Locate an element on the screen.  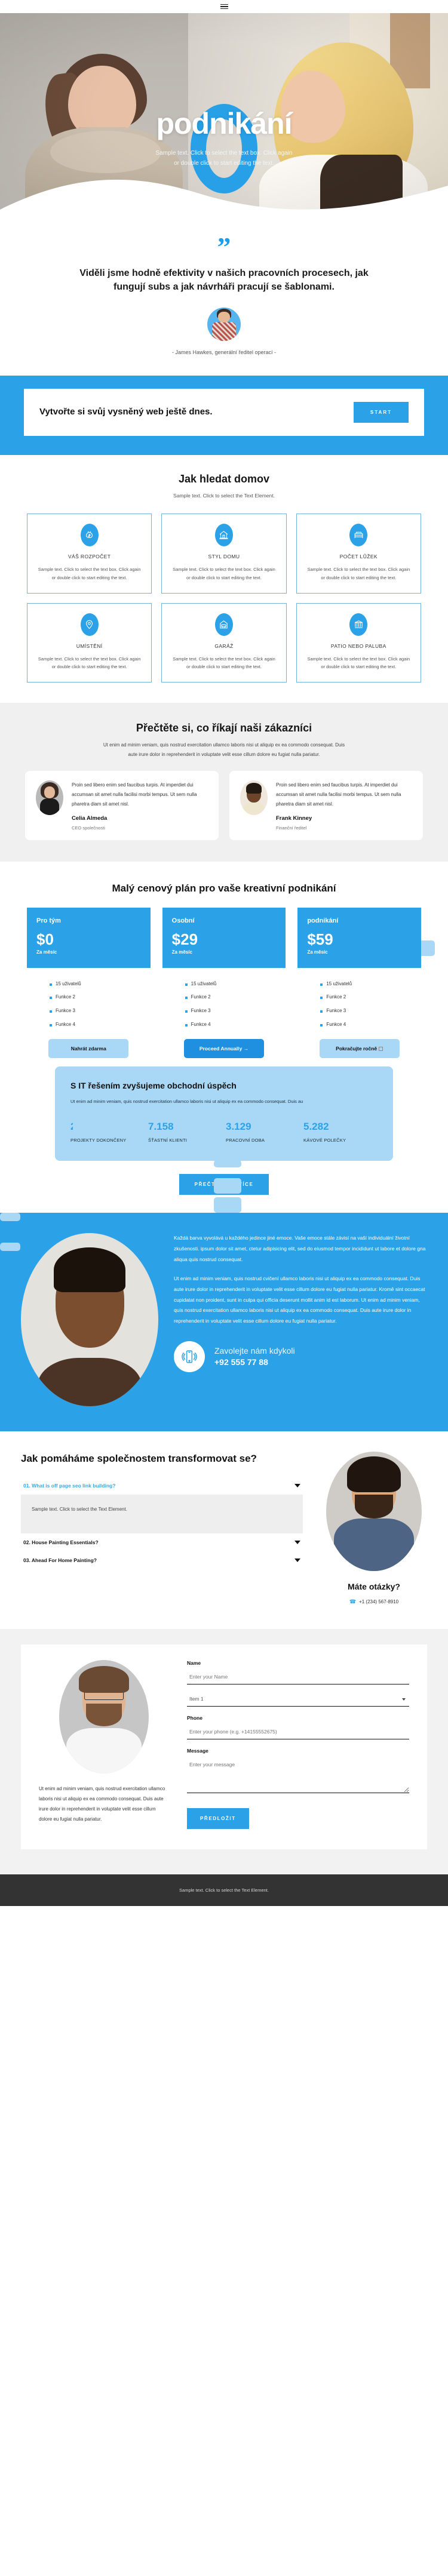
features-title: Jak hledat domov is located at coordinates (224, 478).